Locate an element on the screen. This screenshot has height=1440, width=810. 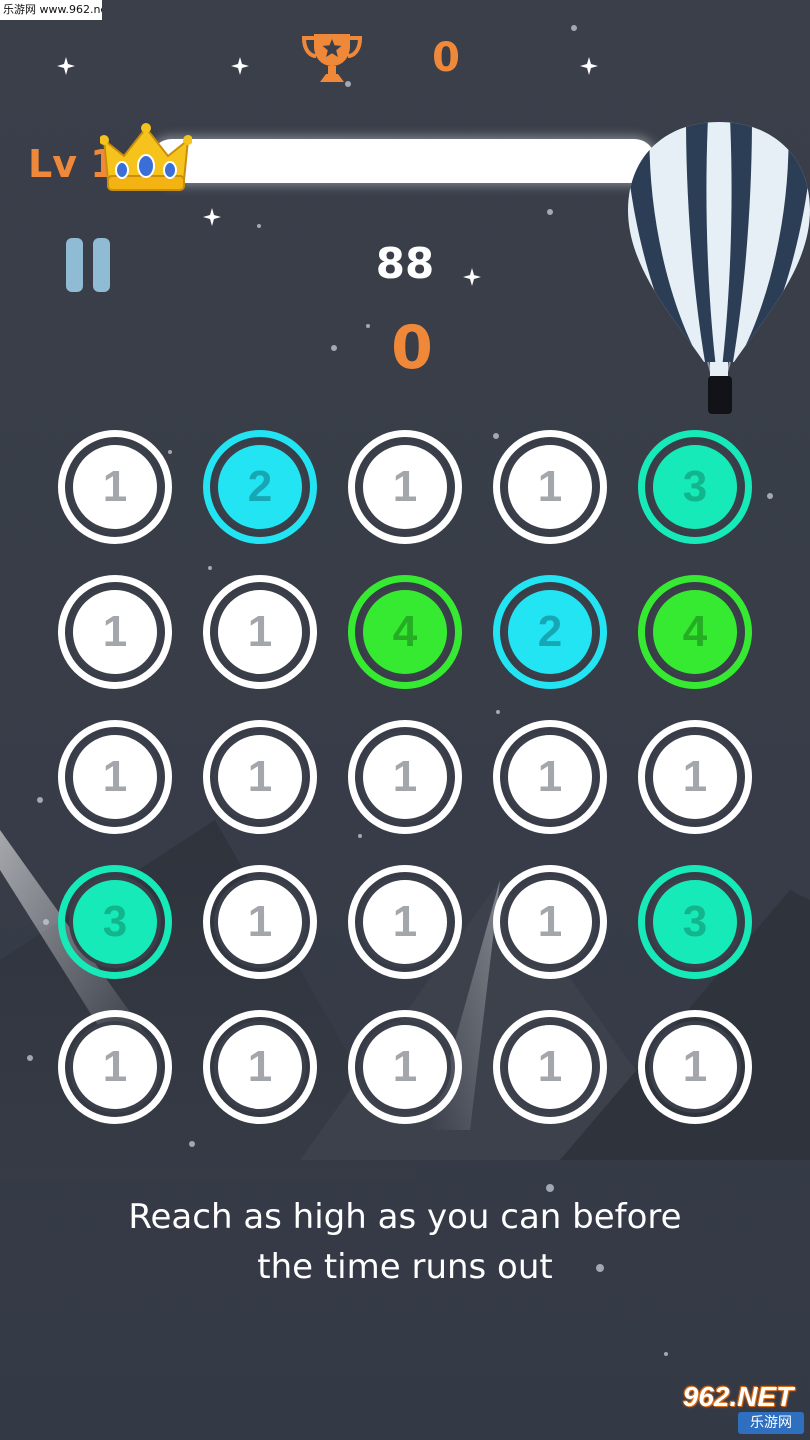
tile-r4-c3: 1 is located at coordinates (405, 922).